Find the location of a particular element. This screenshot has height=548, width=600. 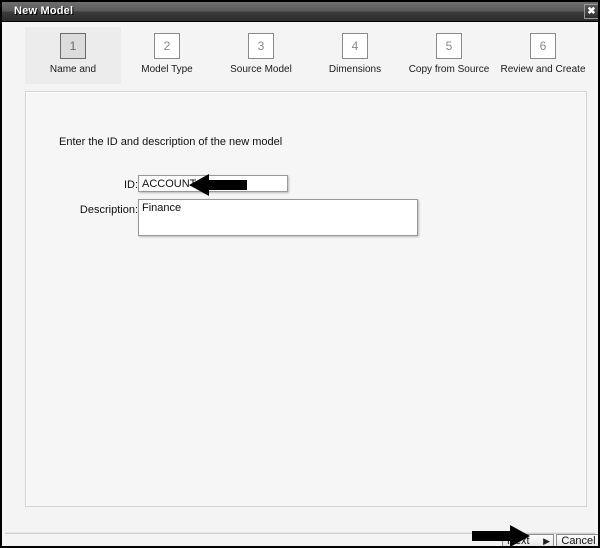

step-label: Name and is located at coordinates (73, 69).